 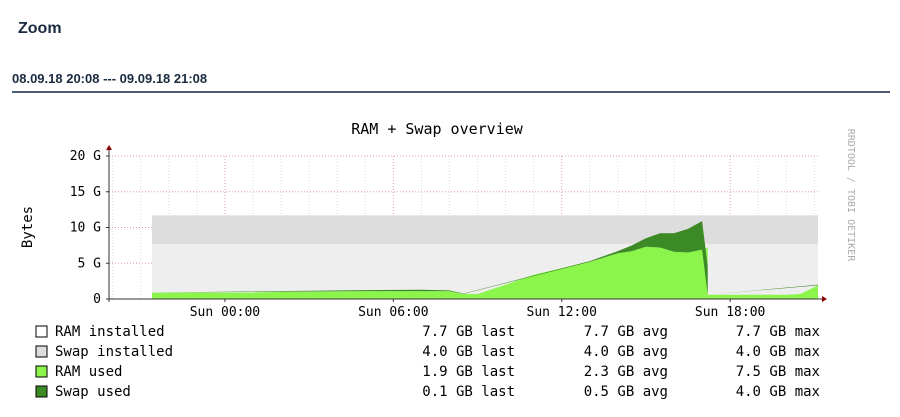 What do you see at coordinates (778, 372) in the screenshot?
I see `legend-max: 7.5 GB max` at bounding box center [778, 372].